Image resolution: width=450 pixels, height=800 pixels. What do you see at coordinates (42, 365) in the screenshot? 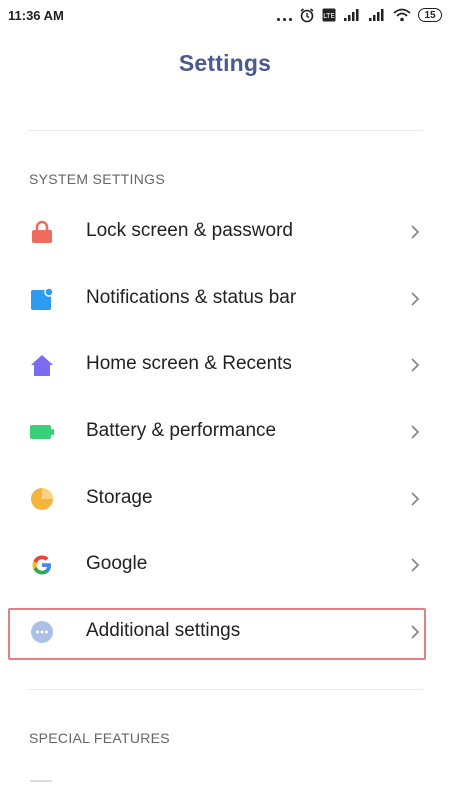
I see `home-icon` at bounding box center [42, 365].